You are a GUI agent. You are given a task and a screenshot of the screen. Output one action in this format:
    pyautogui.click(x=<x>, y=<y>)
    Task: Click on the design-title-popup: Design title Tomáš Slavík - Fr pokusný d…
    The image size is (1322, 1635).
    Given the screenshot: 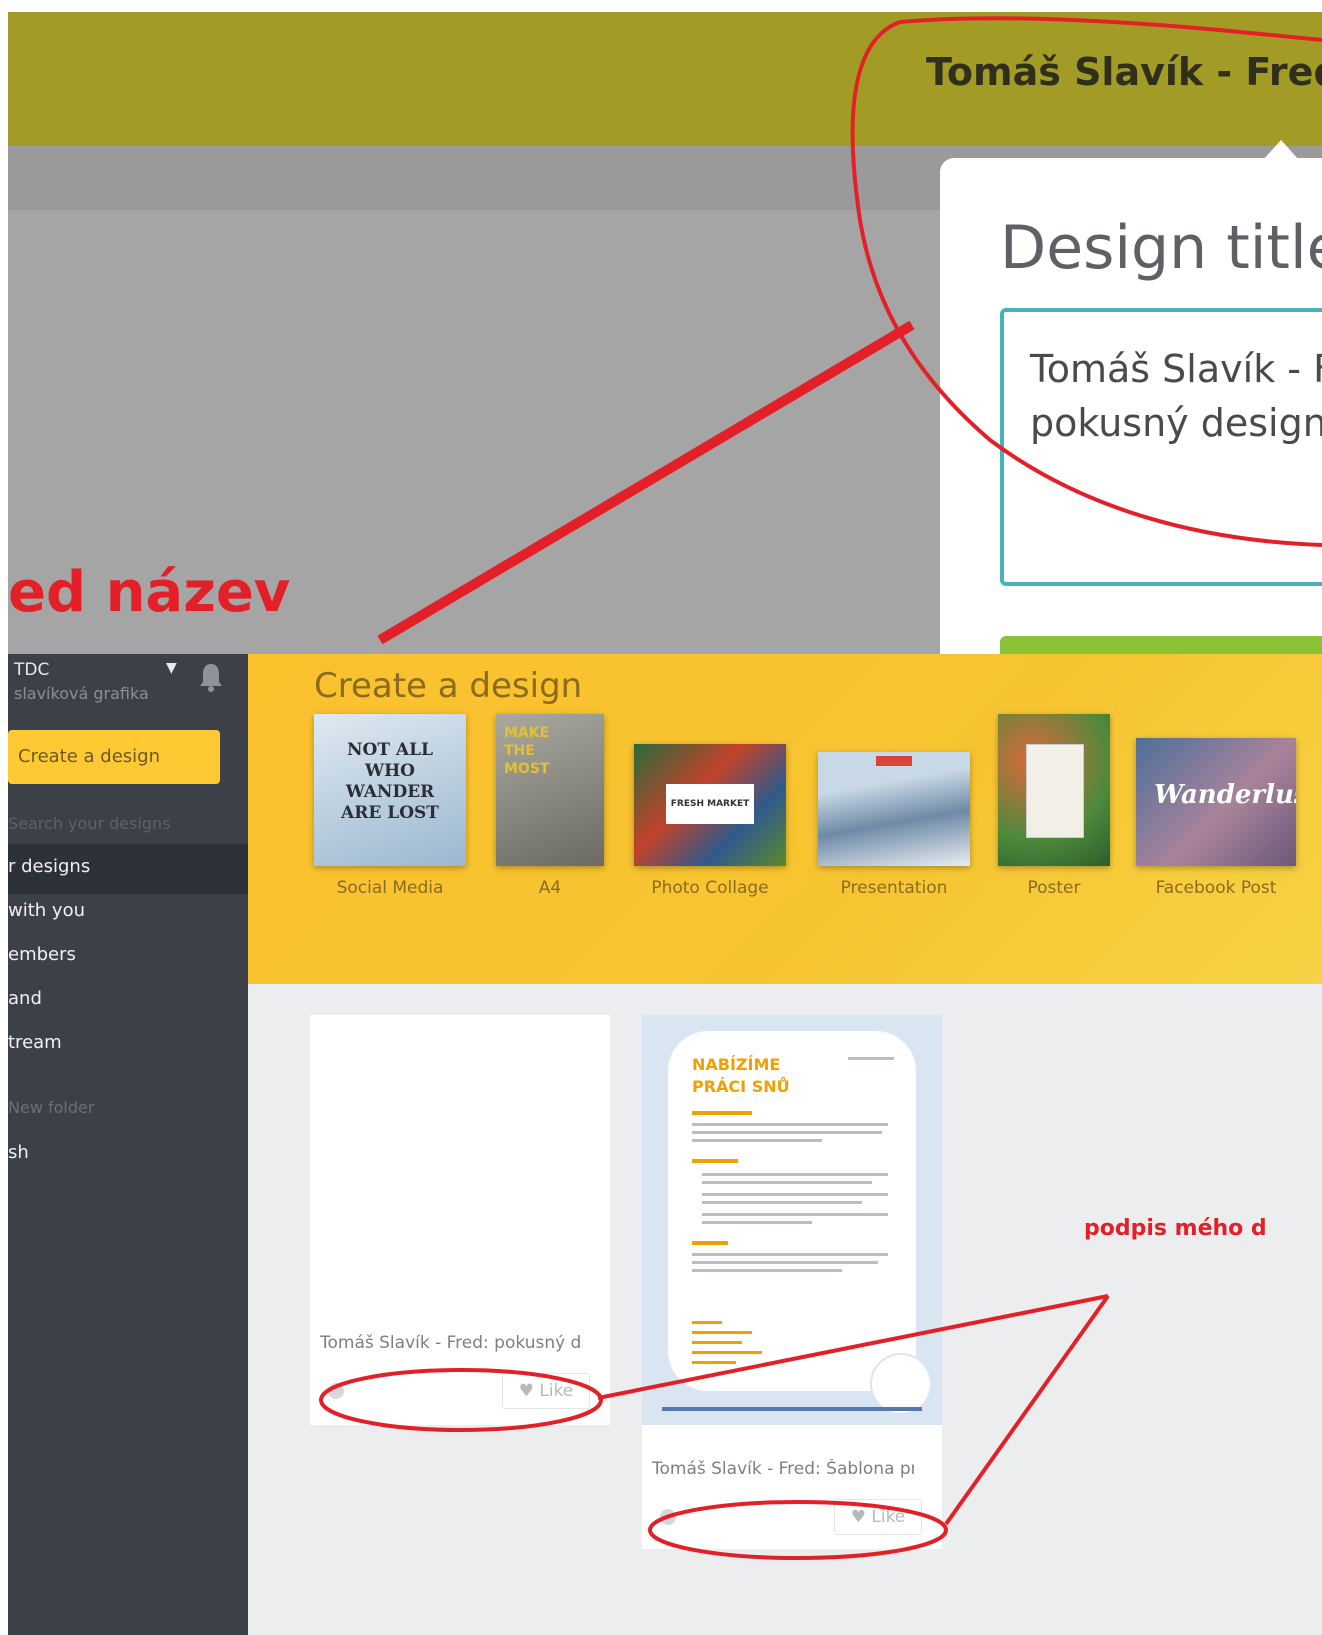 What is the action you would take?
    pyautogui.click(x=1131, y=406)
    